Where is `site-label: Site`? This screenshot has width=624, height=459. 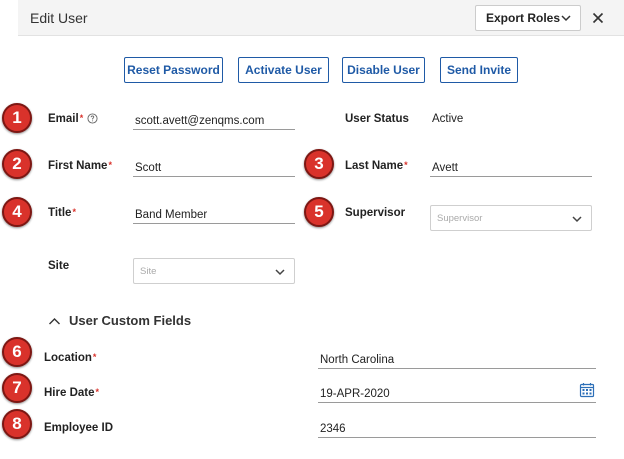
site-label: Site is located at coordinates (59, 266).